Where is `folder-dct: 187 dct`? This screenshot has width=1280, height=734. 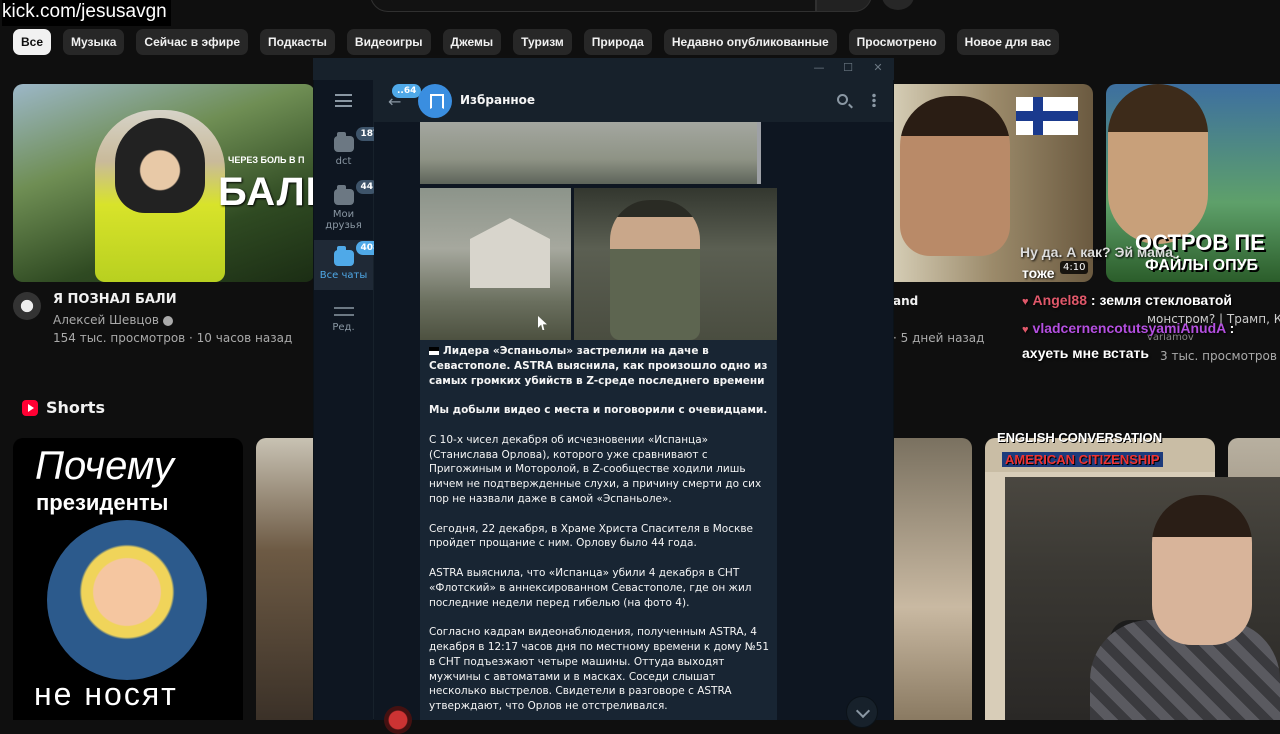
folder-dct: 187 dct is located at coordinates (349, 150).